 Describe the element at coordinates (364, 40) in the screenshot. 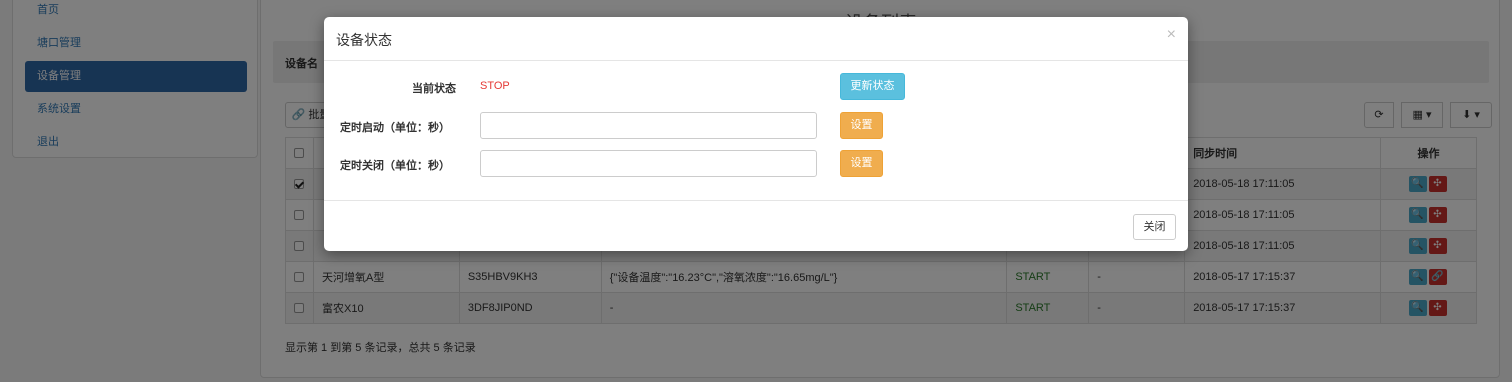

I see `modal-title: 设备状态` at that location.